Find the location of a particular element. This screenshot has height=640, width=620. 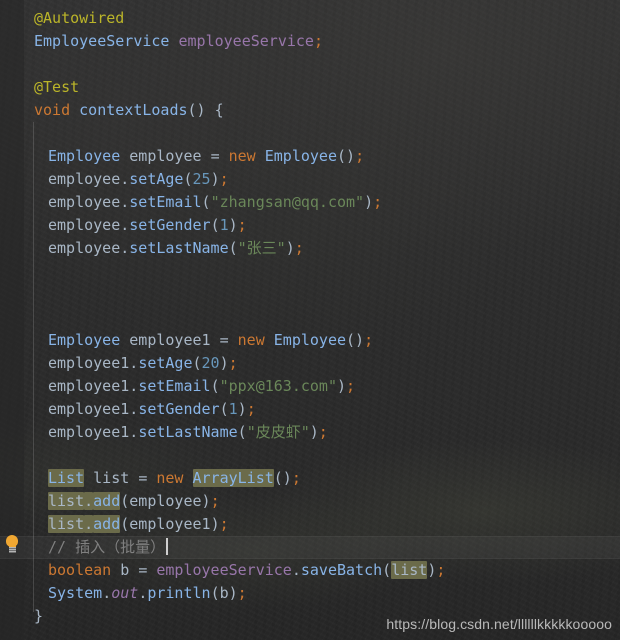

code-token: setEmail is located at coordinates (174, 386).